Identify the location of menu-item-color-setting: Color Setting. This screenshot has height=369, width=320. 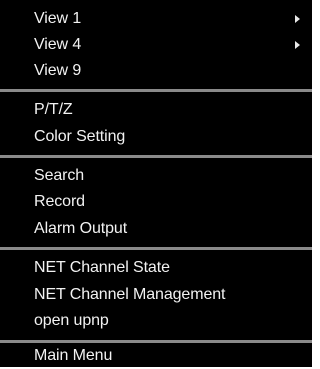
(156, 137).